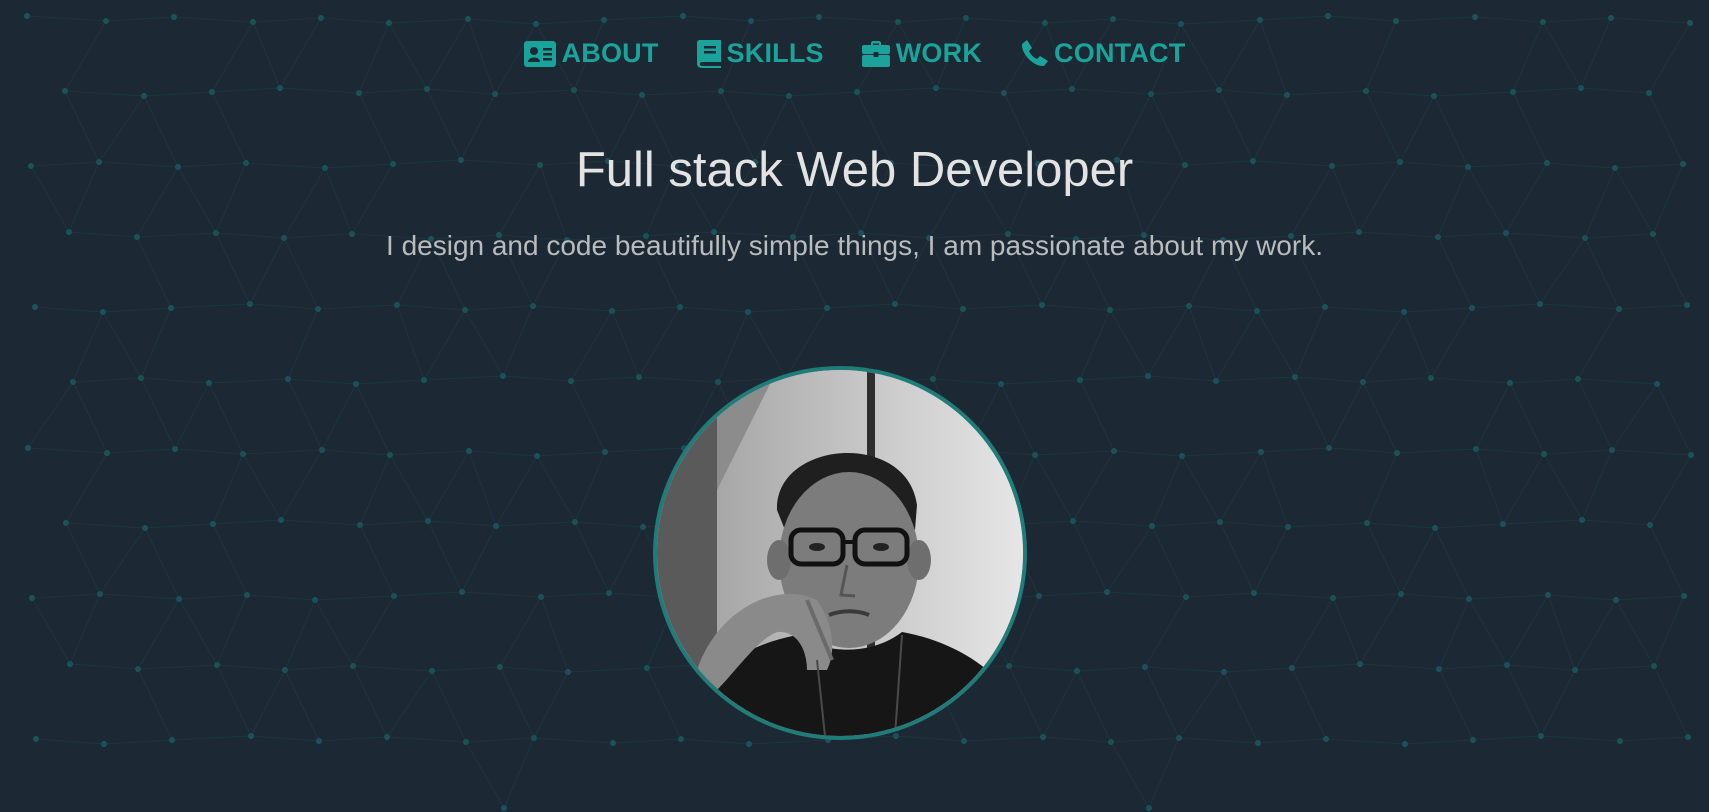  What do you see at coordinates (921, 53) in the screenshot?
I see `nav-work-link: WORK` at bounding box center [921, 53].